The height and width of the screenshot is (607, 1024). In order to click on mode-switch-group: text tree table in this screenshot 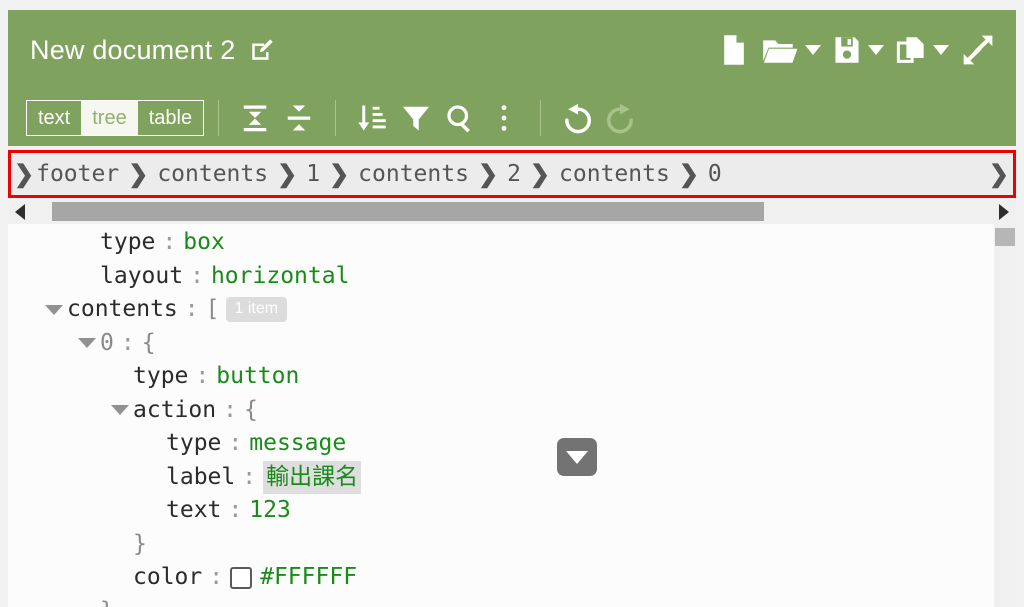, I will do `click(115, 118)`.